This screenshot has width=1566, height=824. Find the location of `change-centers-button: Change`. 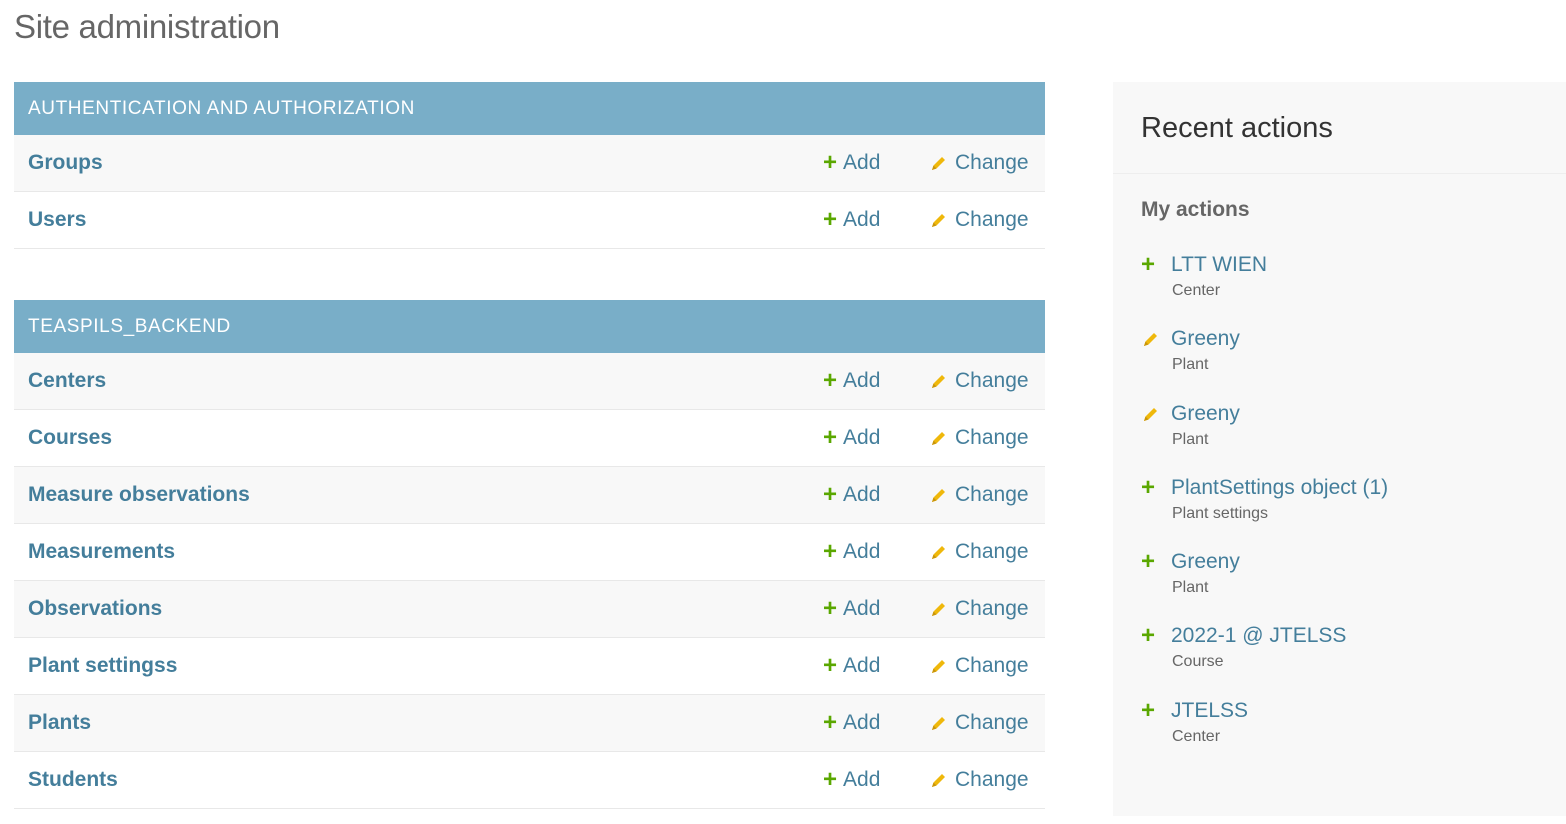

change-centers-button: Change is located at coordinates (980, 381).